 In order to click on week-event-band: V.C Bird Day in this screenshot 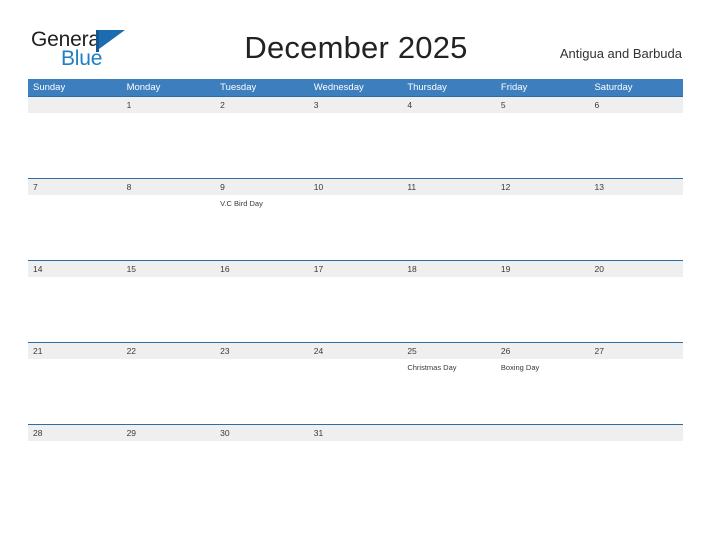, I will do `click(355, 227)`.